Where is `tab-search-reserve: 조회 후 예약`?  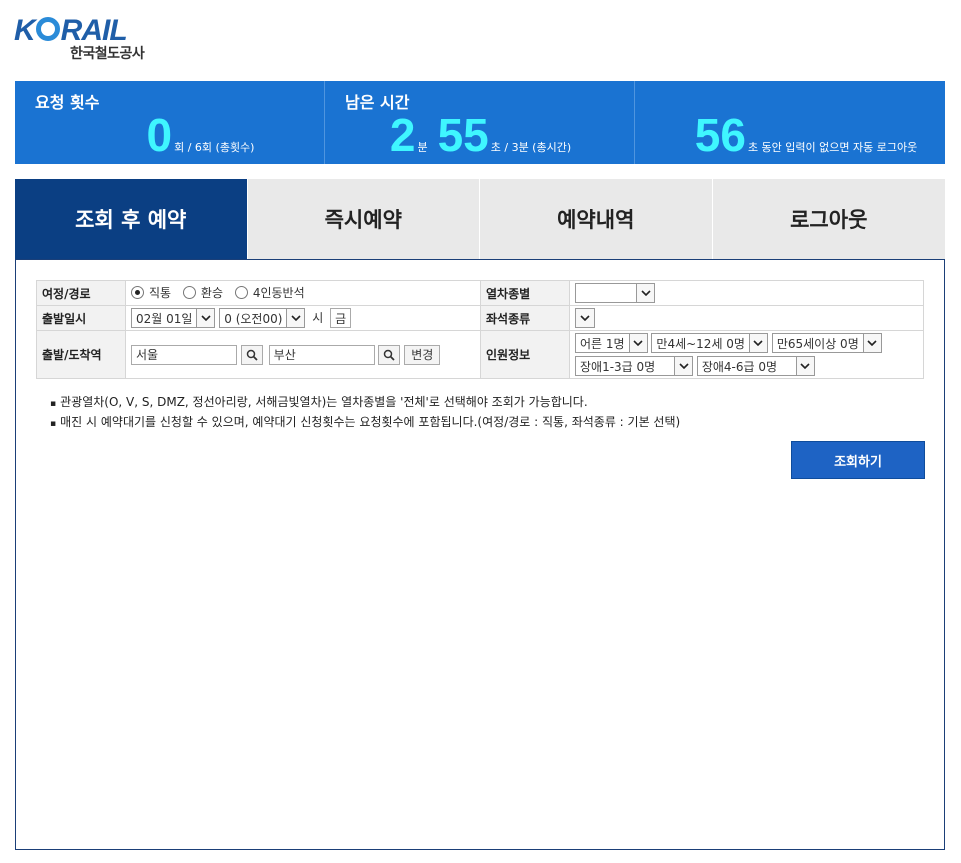 tab-search-reserve: 조회 후 예약 is located at coordinates (131, 219).